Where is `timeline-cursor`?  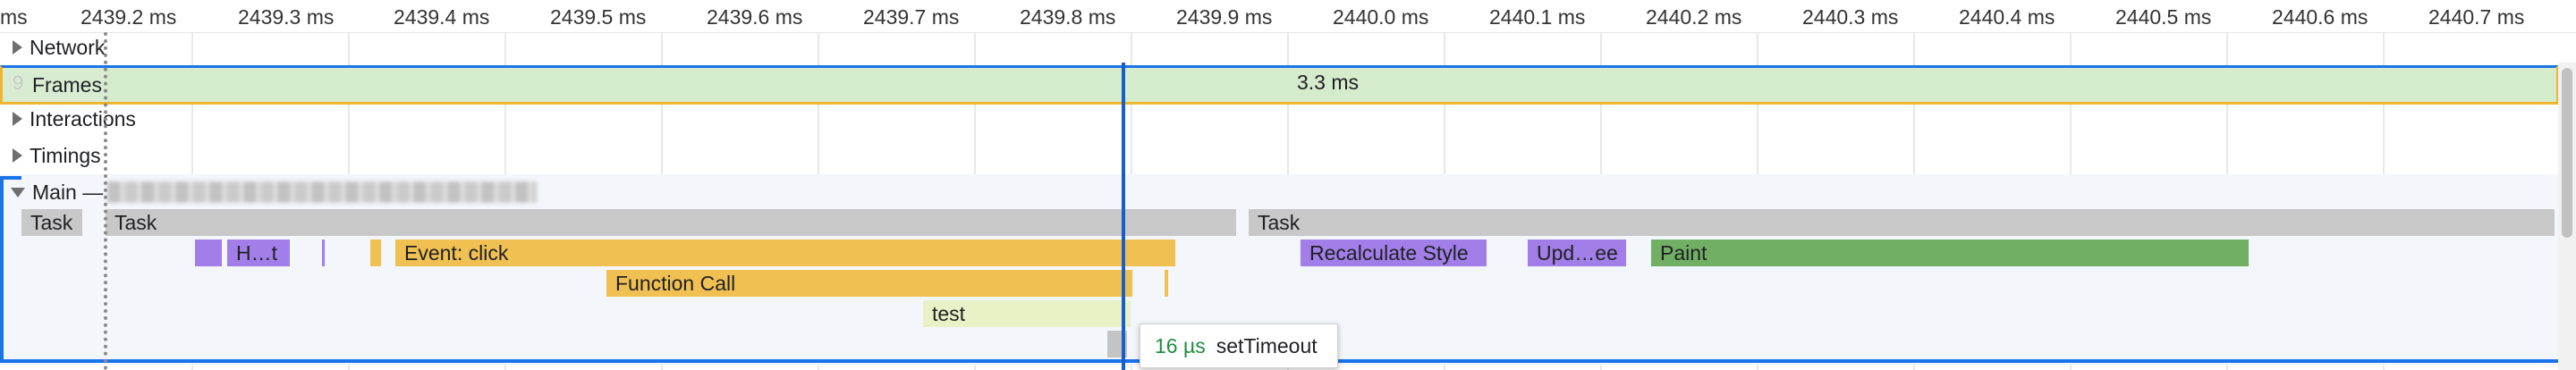 timeline-cursor is located at coordinates (1123, 216).